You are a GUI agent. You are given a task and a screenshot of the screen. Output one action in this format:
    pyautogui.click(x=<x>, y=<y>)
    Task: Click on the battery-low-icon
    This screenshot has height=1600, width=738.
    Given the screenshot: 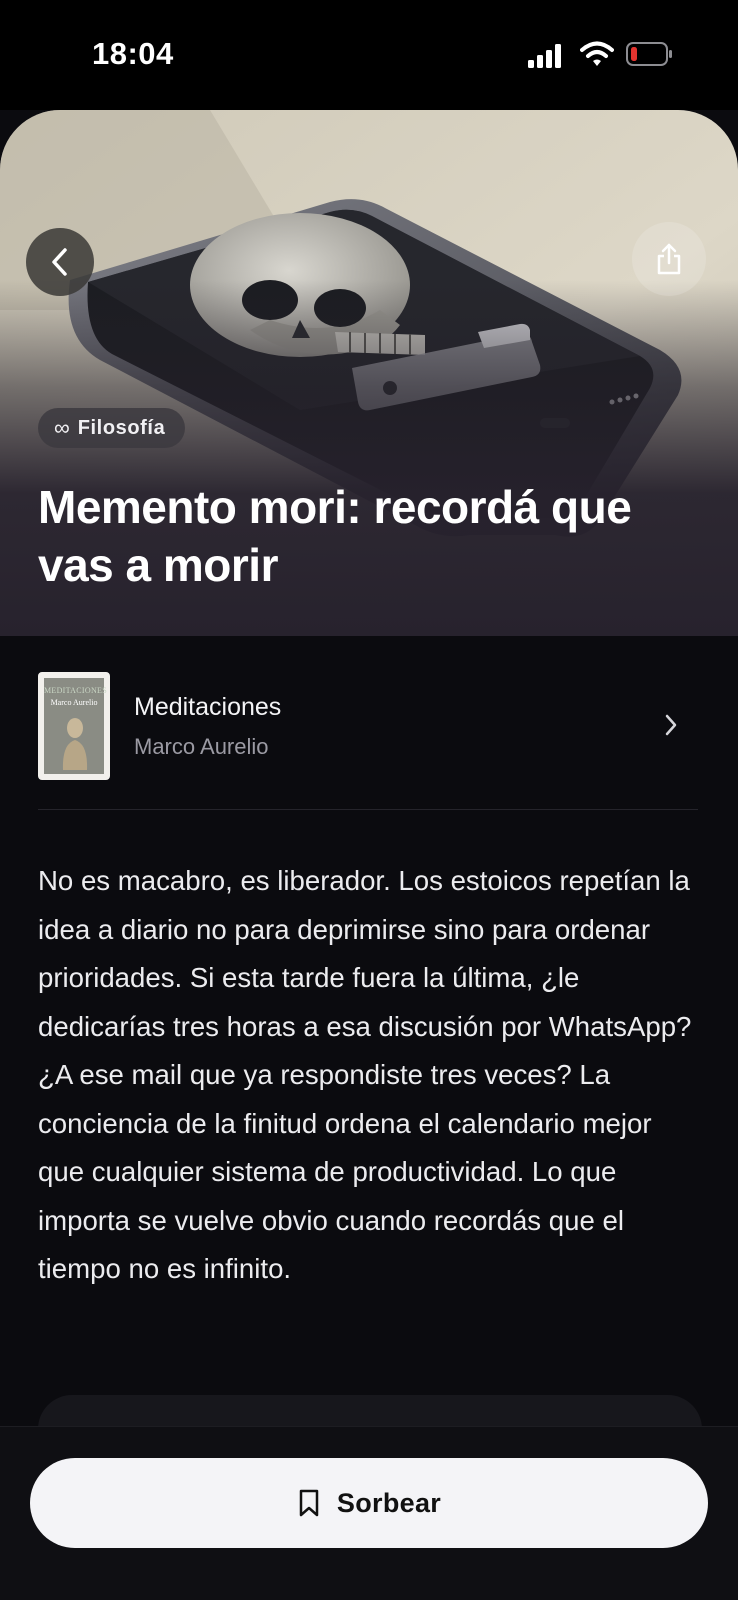 What is the action you would take?
    pyautogui.click(x=649, y=54)
    